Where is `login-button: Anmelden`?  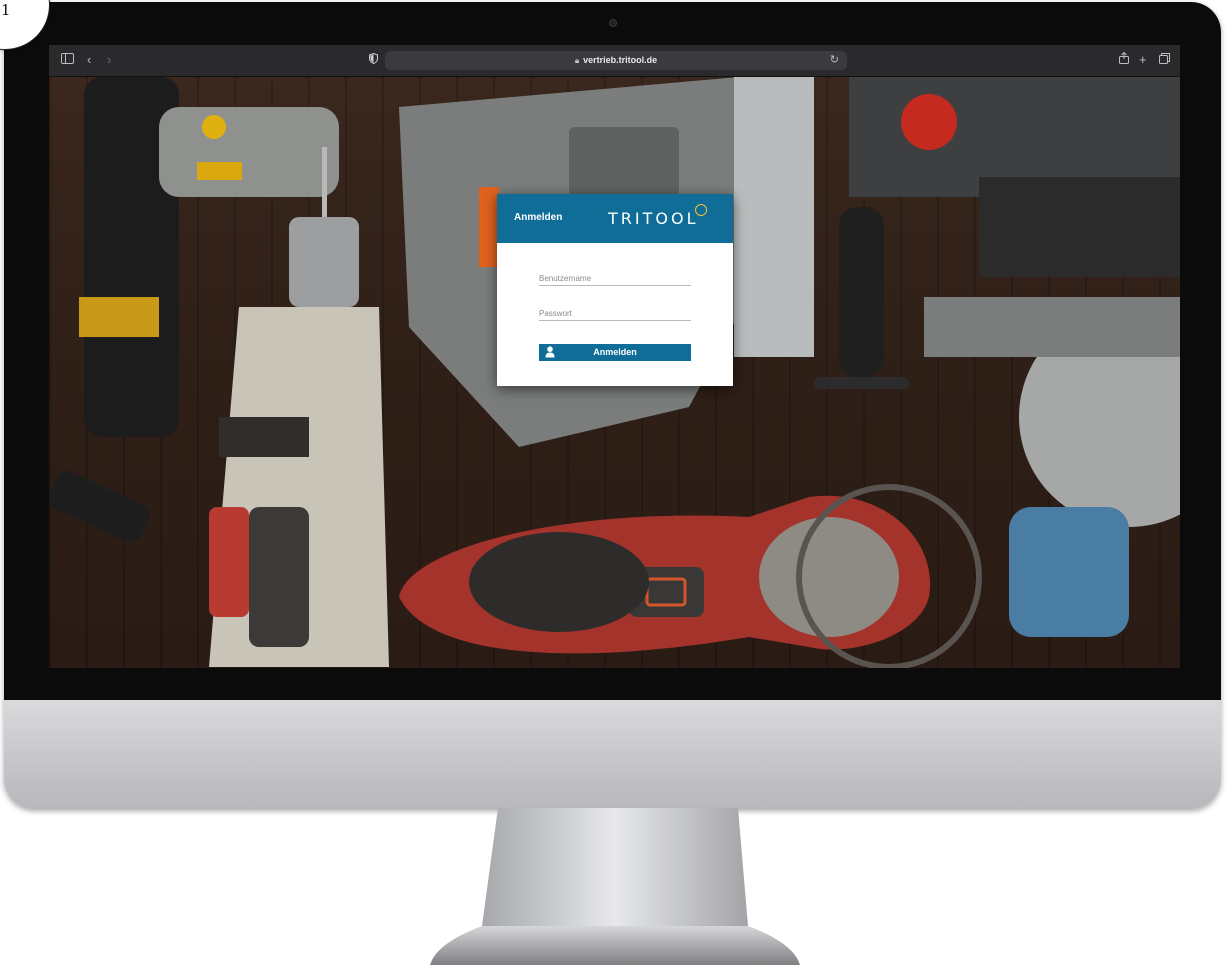
login-button: Anmelden is located at coordinates (615, 352).